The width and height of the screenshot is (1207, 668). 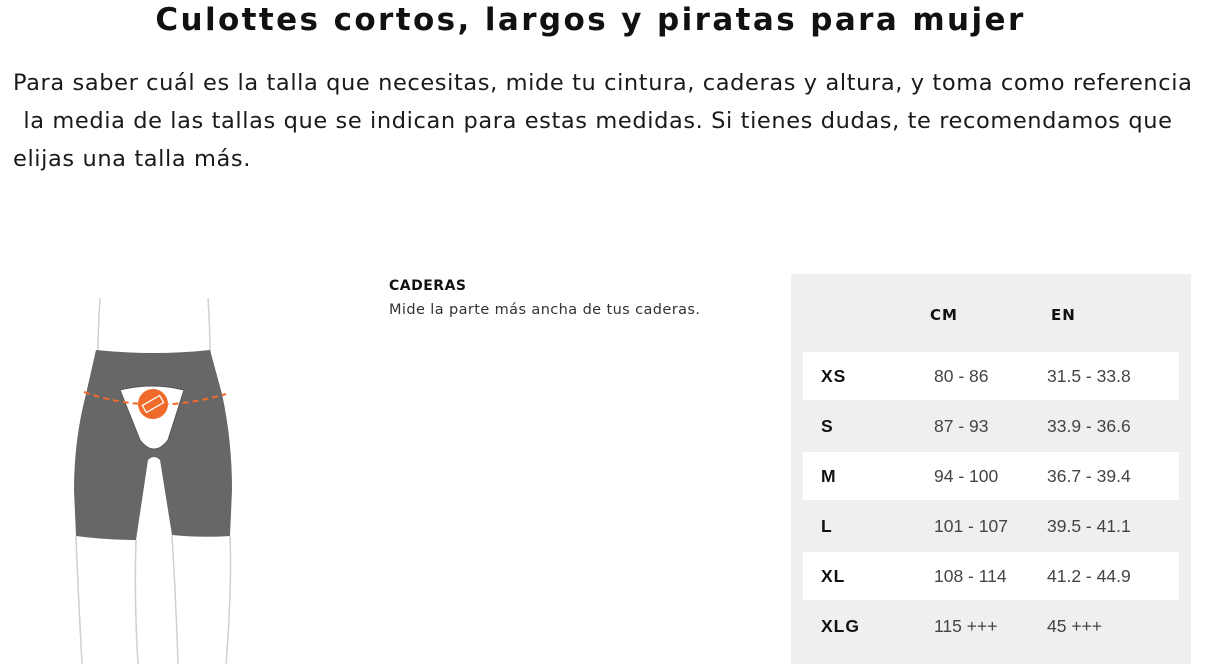 I want to click on size-cm-value: 115 +++, so click(x=966, y=626).